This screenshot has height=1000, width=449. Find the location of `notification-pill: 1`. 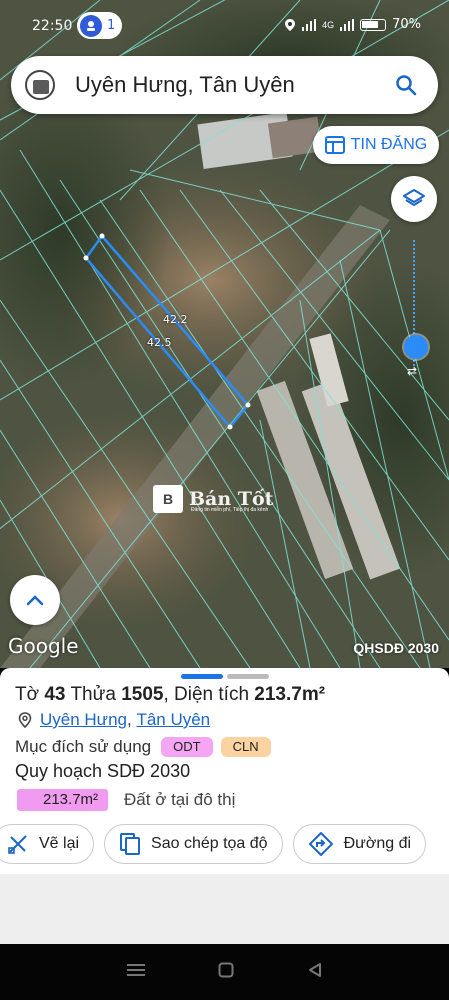

notification-pill: 1 is located at coordinates (99, 25).